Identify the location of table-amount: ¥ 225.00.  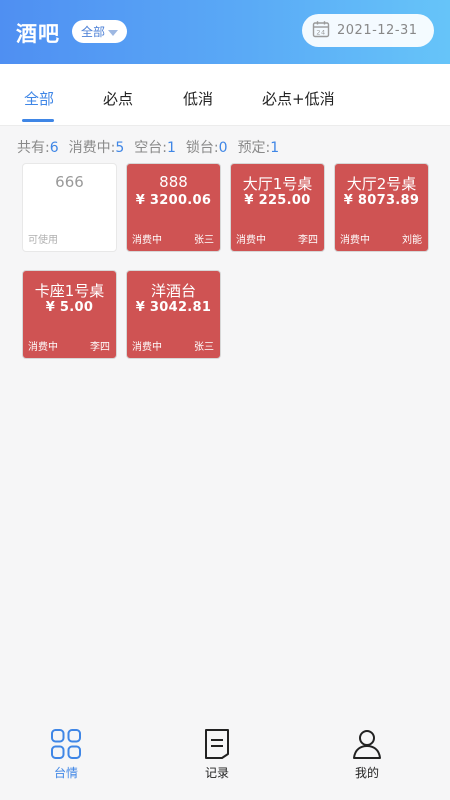
(277, 200).